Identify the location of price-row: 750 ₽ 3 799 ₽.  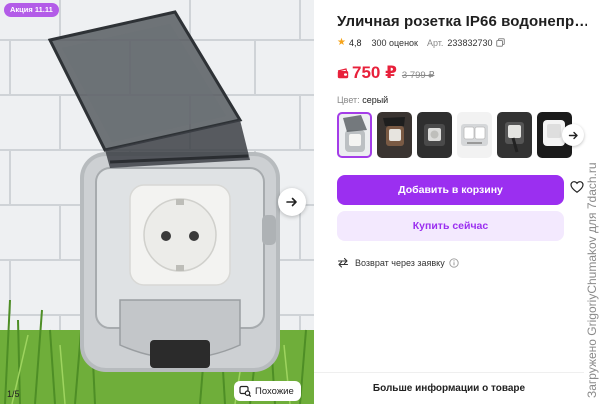
(385, 73).